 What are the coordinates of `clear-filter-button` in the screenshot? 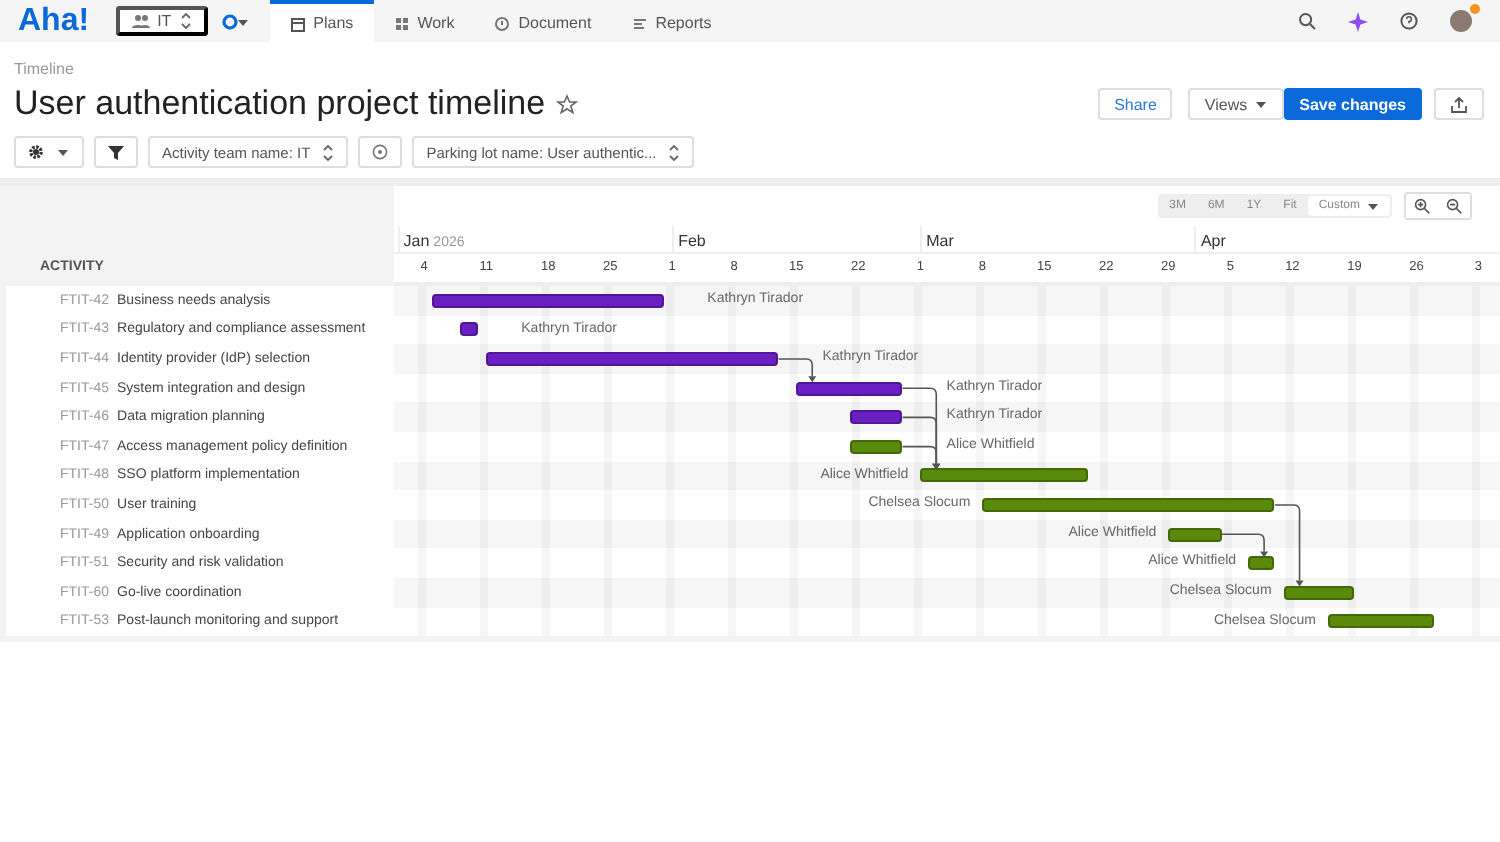 It's located at (380, 152).